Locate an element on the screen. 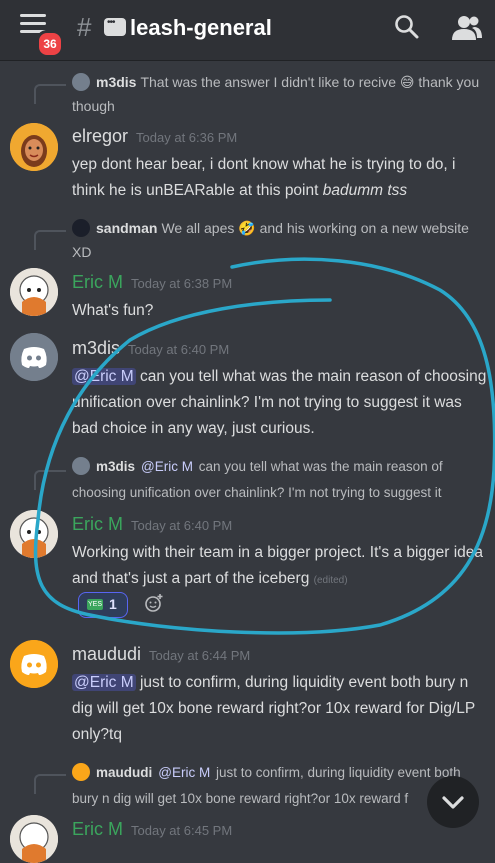 The width and height of the screenshot is (495, 863). timestamp: Today at 6:36 PM is located at coordinates (187, 137).